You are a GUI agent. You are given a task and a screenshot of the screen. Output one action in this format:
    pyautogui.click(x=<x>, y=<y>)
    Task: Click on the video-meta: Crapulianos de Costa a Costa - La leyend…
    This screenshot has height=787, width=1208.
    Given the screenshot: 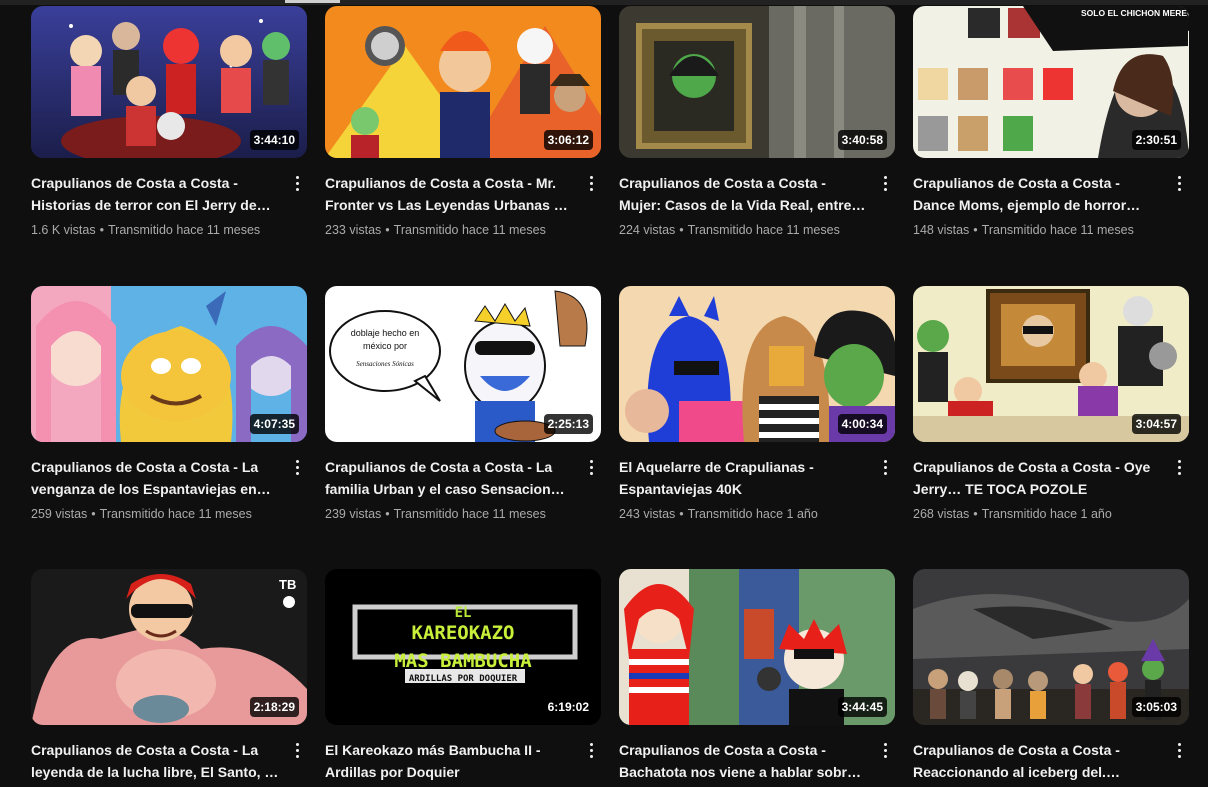 What is the action you would take?
    pyautogui.click(x=169, y=761)
    